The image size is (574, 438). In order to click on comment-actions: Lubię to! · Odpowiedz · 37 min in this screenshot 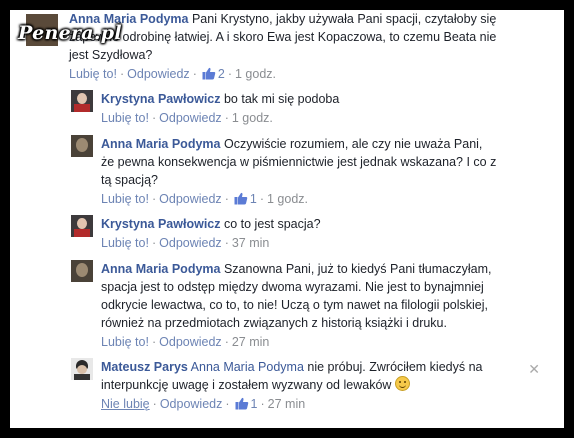, I will do `click(185, 243)`.